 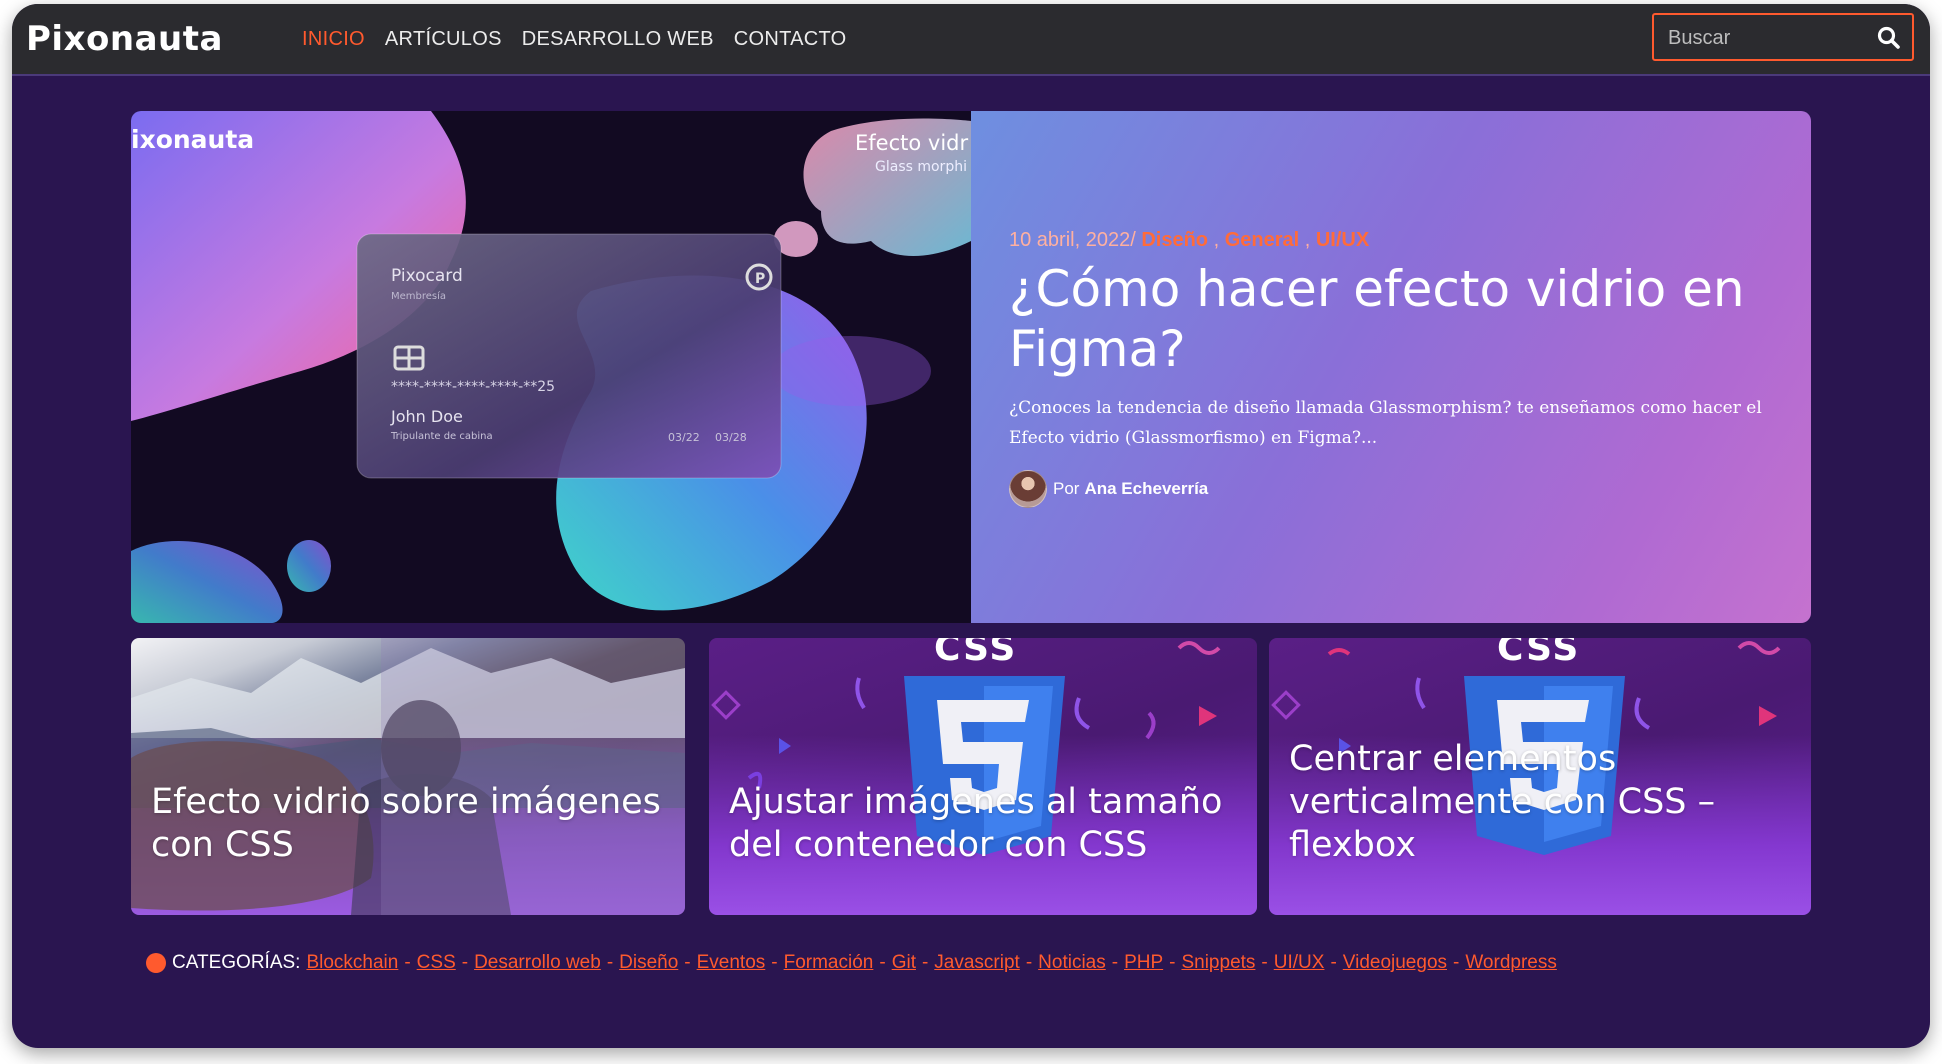 I want to click on card-role: Tripulante de cabina, so click(x=442, y=436).